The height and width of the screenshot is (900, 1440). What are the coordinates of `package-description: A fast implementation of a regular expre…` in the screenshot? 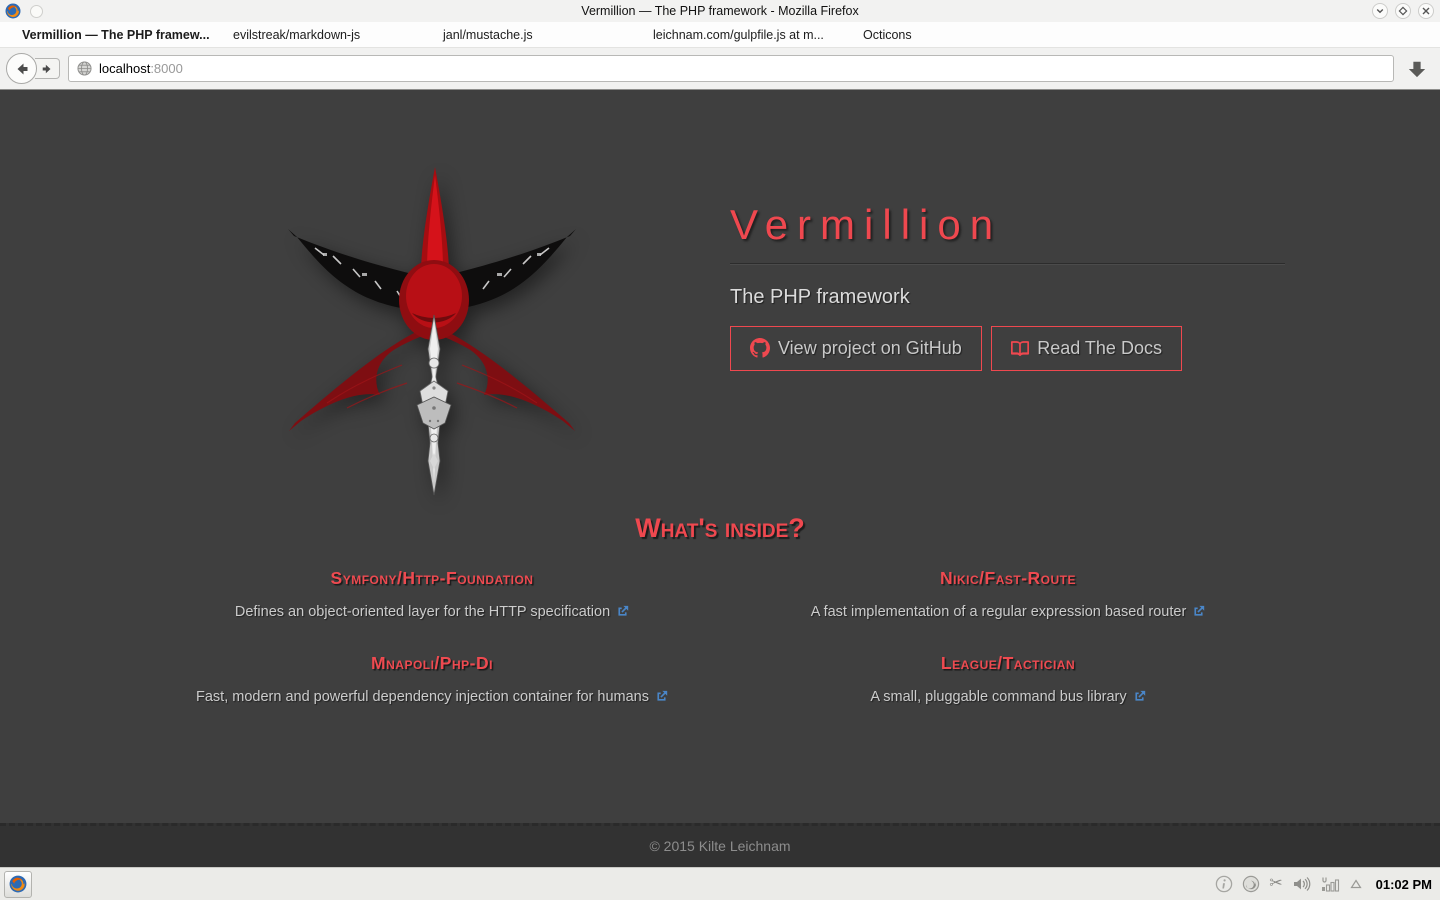 It's located at (1008, 612).